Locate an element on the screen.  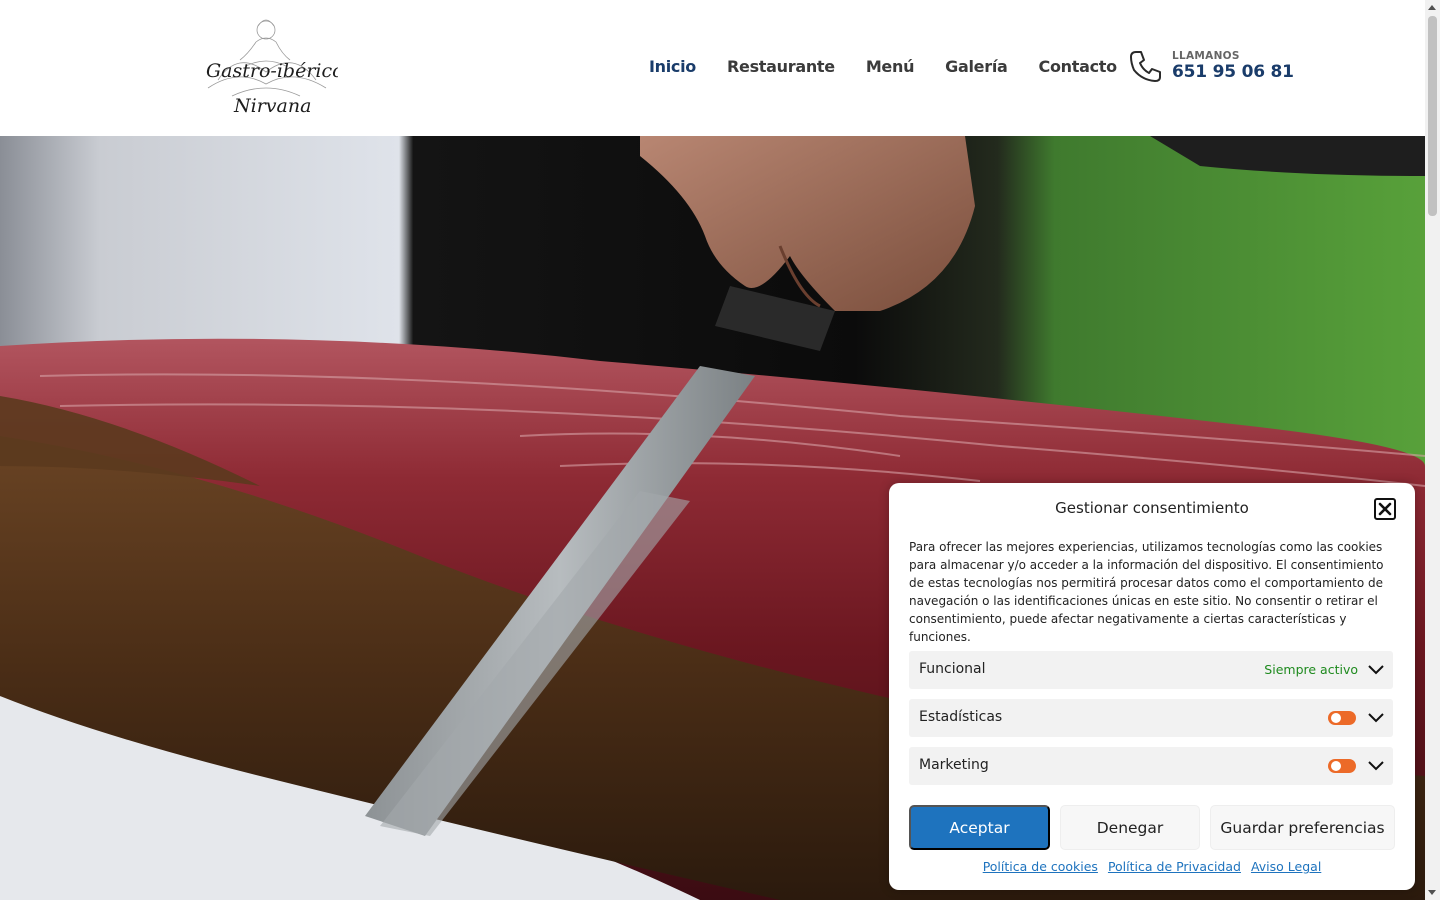
consent-close-button is located at coordinates (1385, 509).